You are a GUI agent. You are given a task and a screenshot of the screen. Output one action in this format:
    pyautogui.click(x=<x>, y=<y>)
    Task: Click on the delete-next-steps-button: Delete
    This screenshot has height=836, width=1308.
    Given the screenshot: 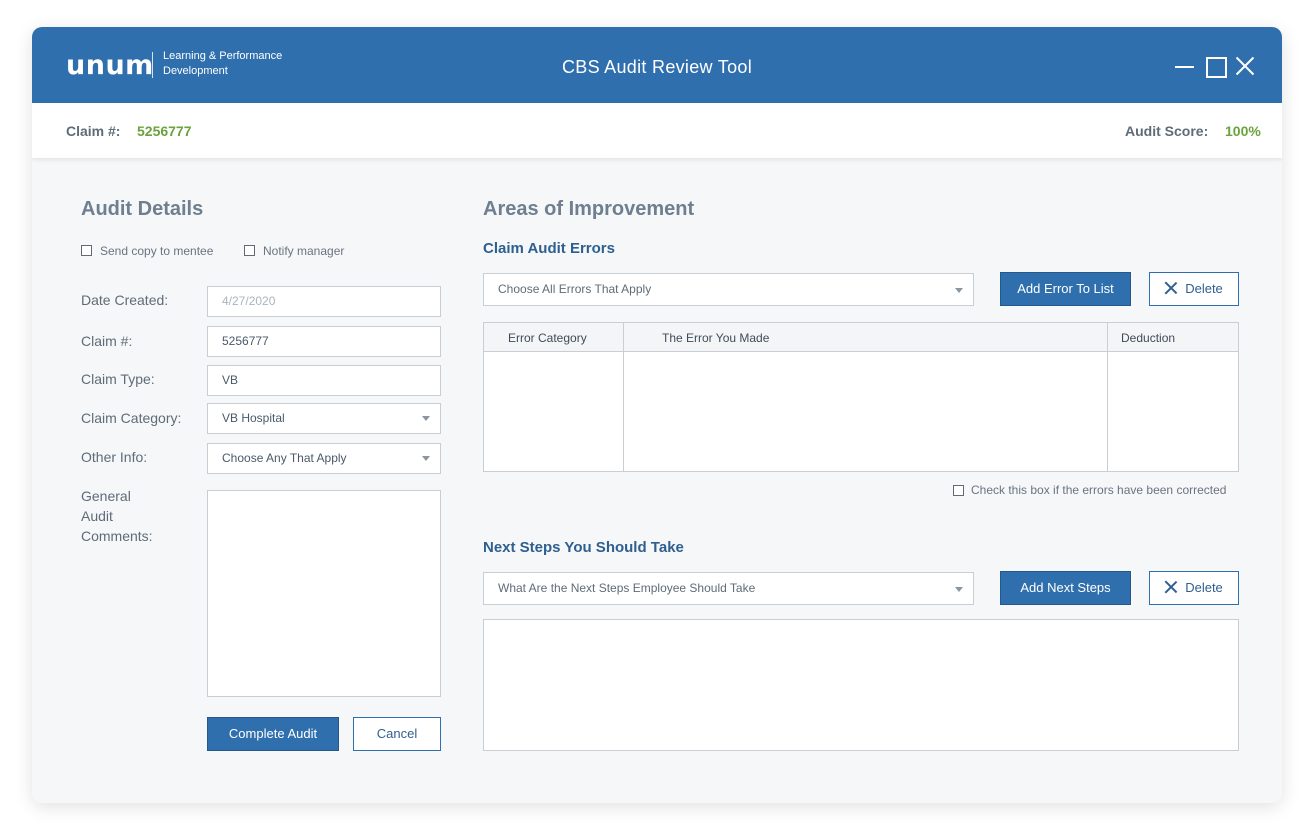 What is the action you would take?
    pyautogui.click(x=1194, y=588)
    